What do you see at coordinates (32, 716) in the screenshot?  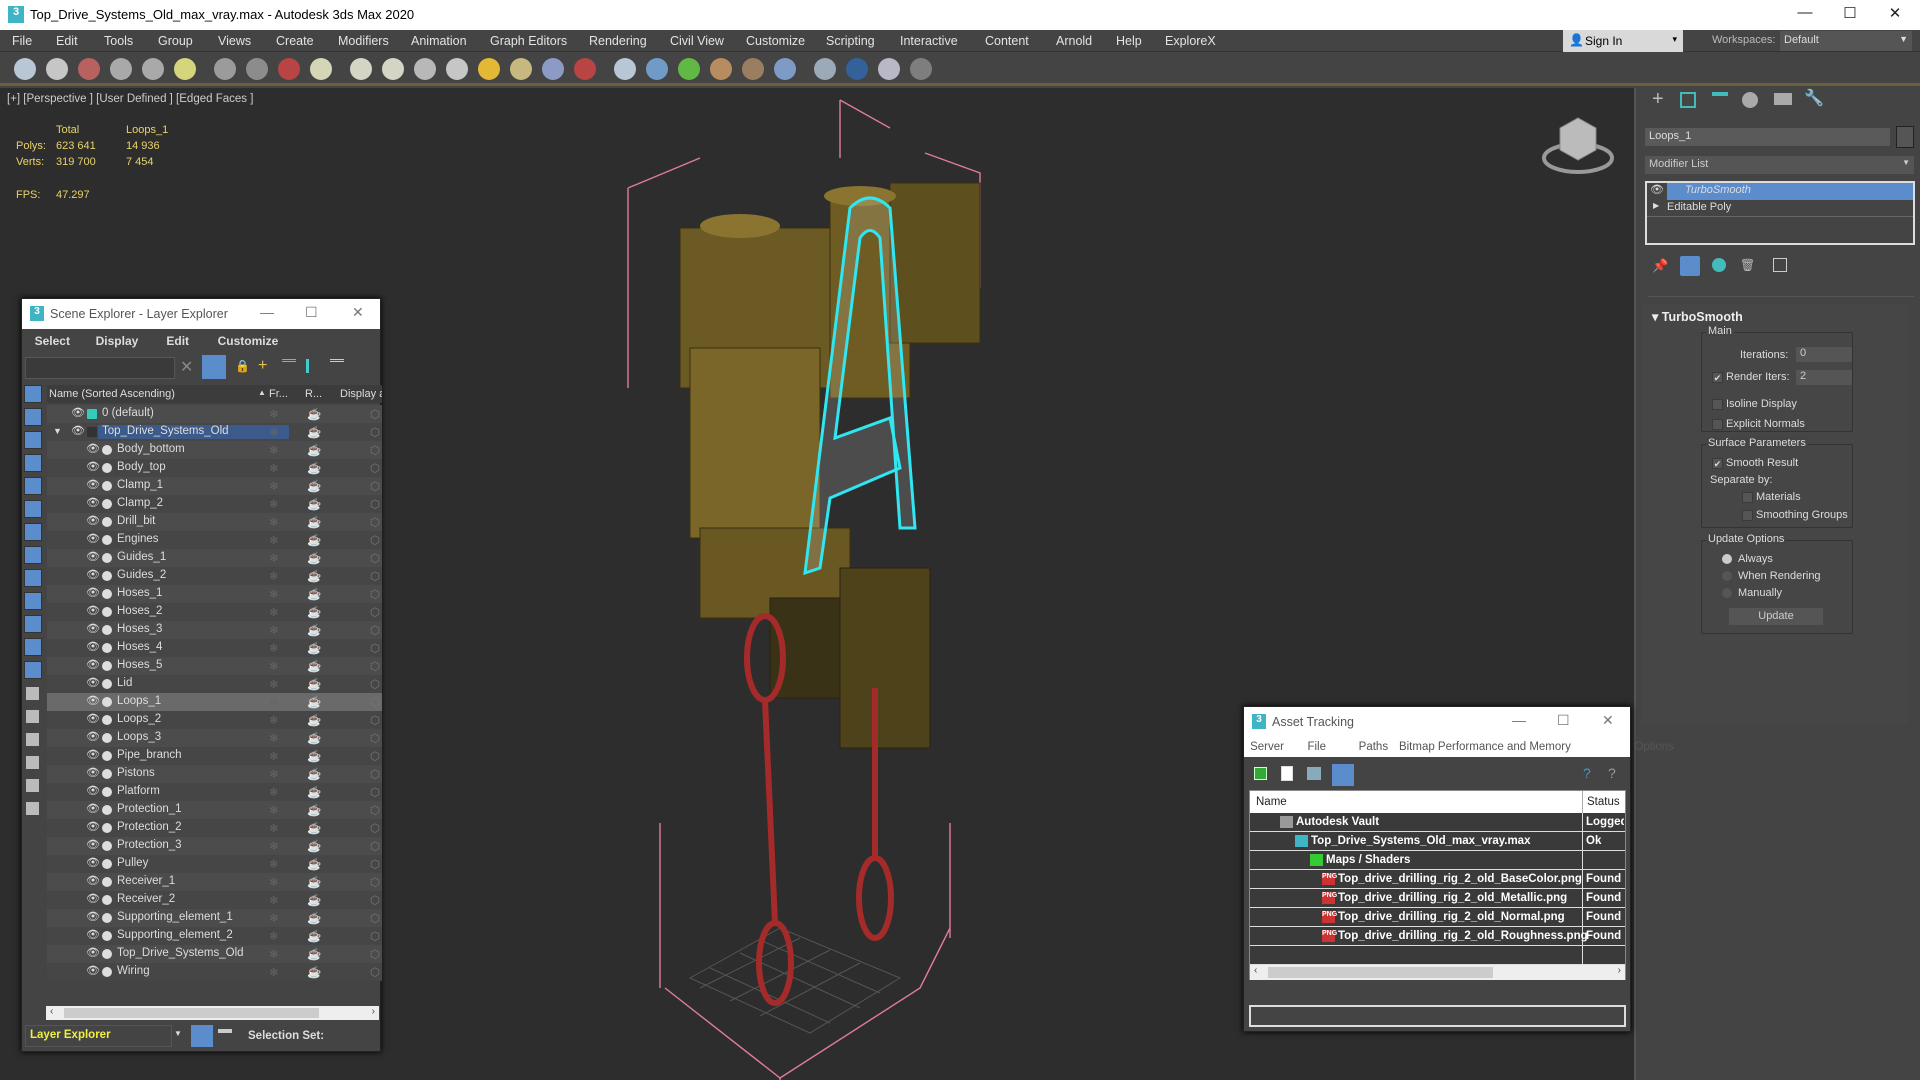 I see `display-none-icon` at bounding box center [32, 716].